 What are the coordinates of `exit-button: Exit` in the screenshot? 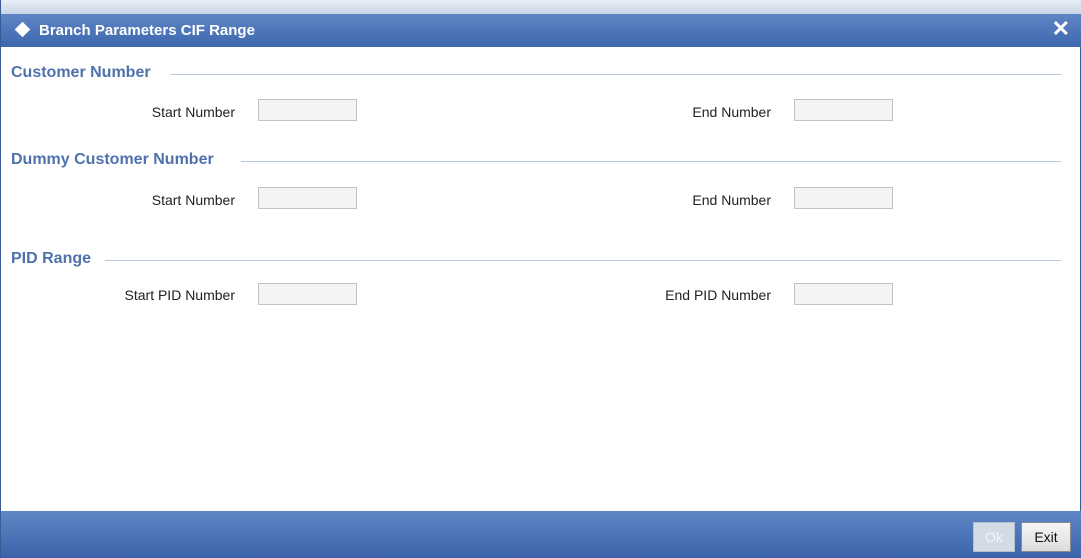 It's located at (1046, 537).